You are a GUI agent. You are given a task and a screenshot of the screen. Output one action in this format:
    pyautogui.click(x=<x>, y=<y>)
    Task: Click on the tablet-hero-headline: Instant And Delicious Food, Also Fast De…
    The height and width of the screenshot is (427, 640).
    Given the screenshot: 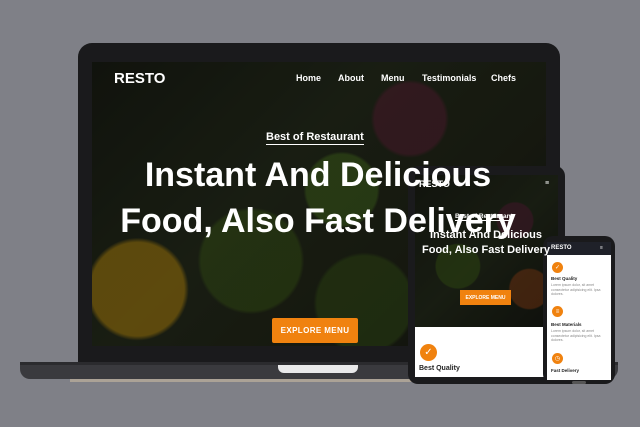 What is the action you would take?
    pyautogui.click(x=486, y=242)
    